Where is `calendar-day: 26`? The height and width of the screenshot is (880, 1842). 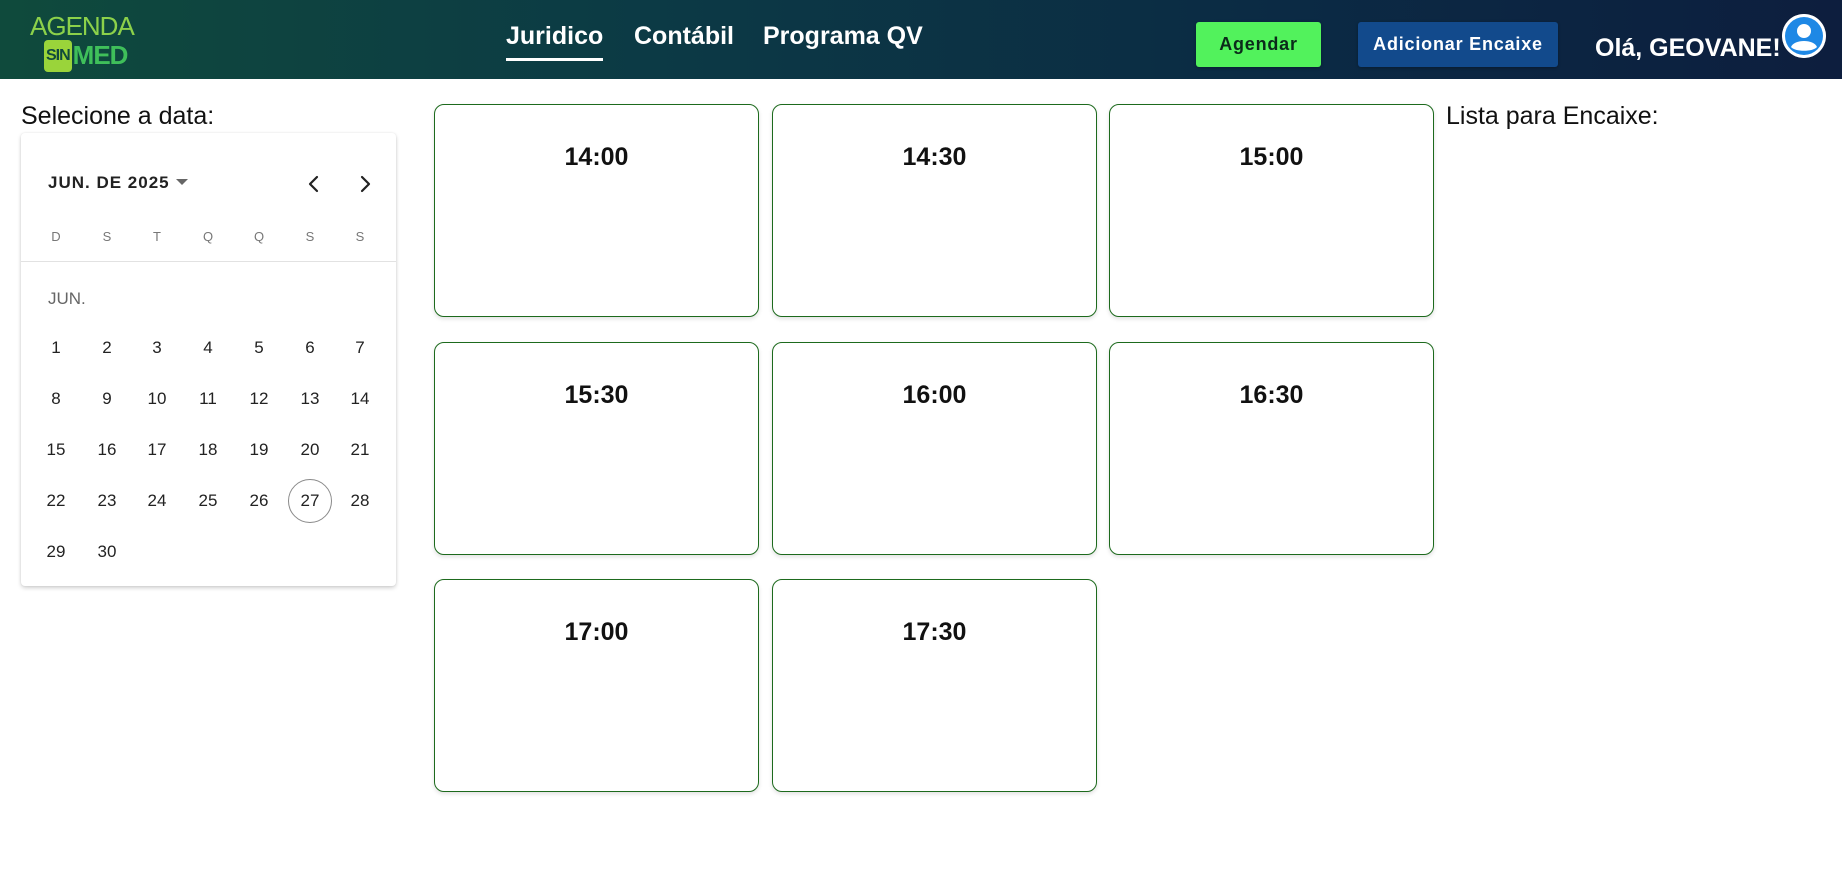
calendar-day: 26 is located at coordinates (259, 501).